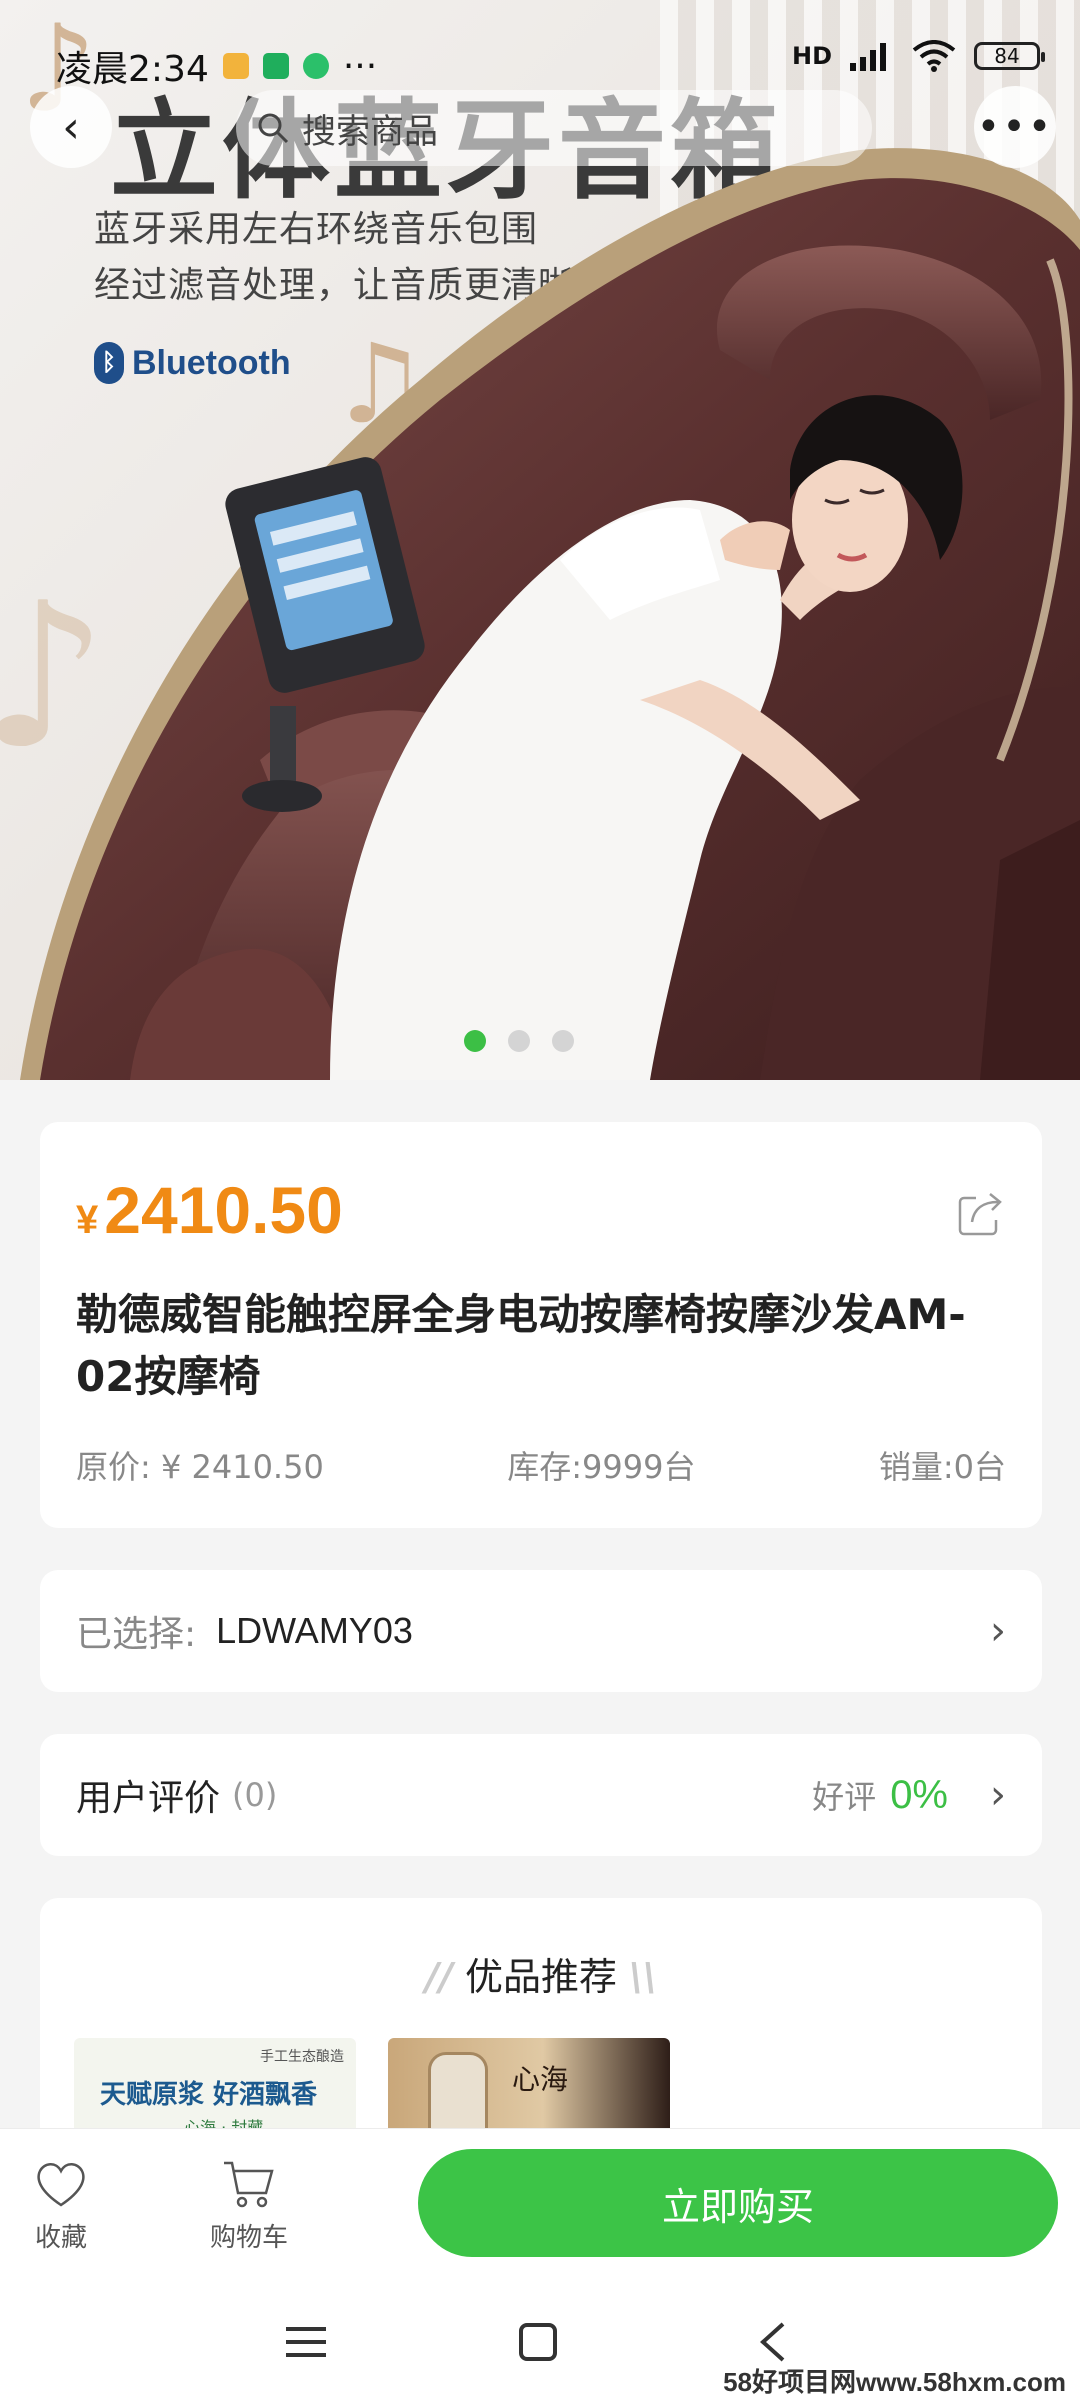  What do you see at coordinates (643, 1977) in the screenshot?
I see `title-decoration: \\` at bounding box center [643, 1977].